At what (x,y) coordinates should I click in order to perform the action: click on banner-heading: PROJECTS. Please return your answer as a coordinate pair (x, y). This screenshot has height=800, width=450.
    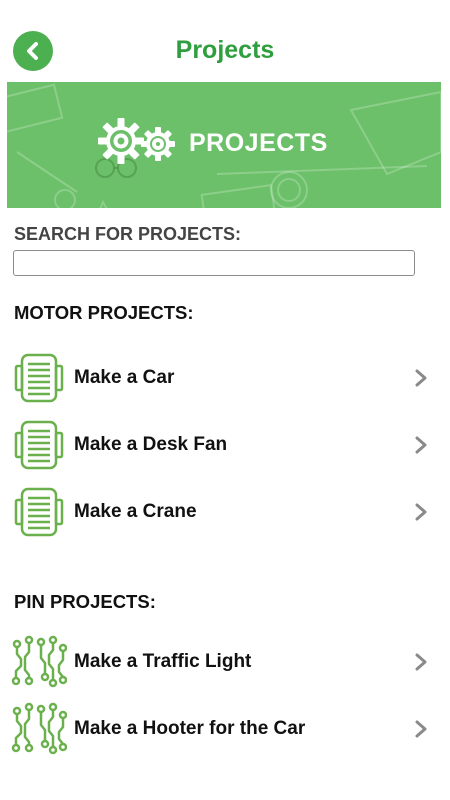
    Looking at the image, I should click on (211, 143).